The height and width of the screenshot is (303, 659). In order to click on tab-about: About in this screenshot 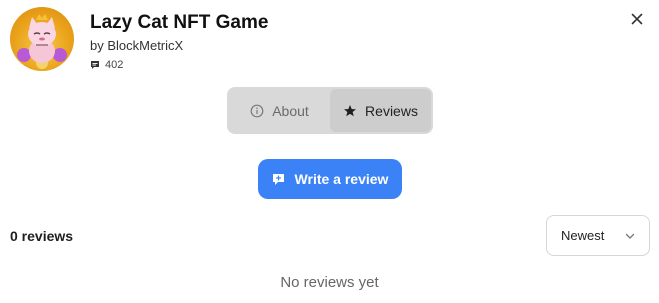, I will do `click(279, 110)`.